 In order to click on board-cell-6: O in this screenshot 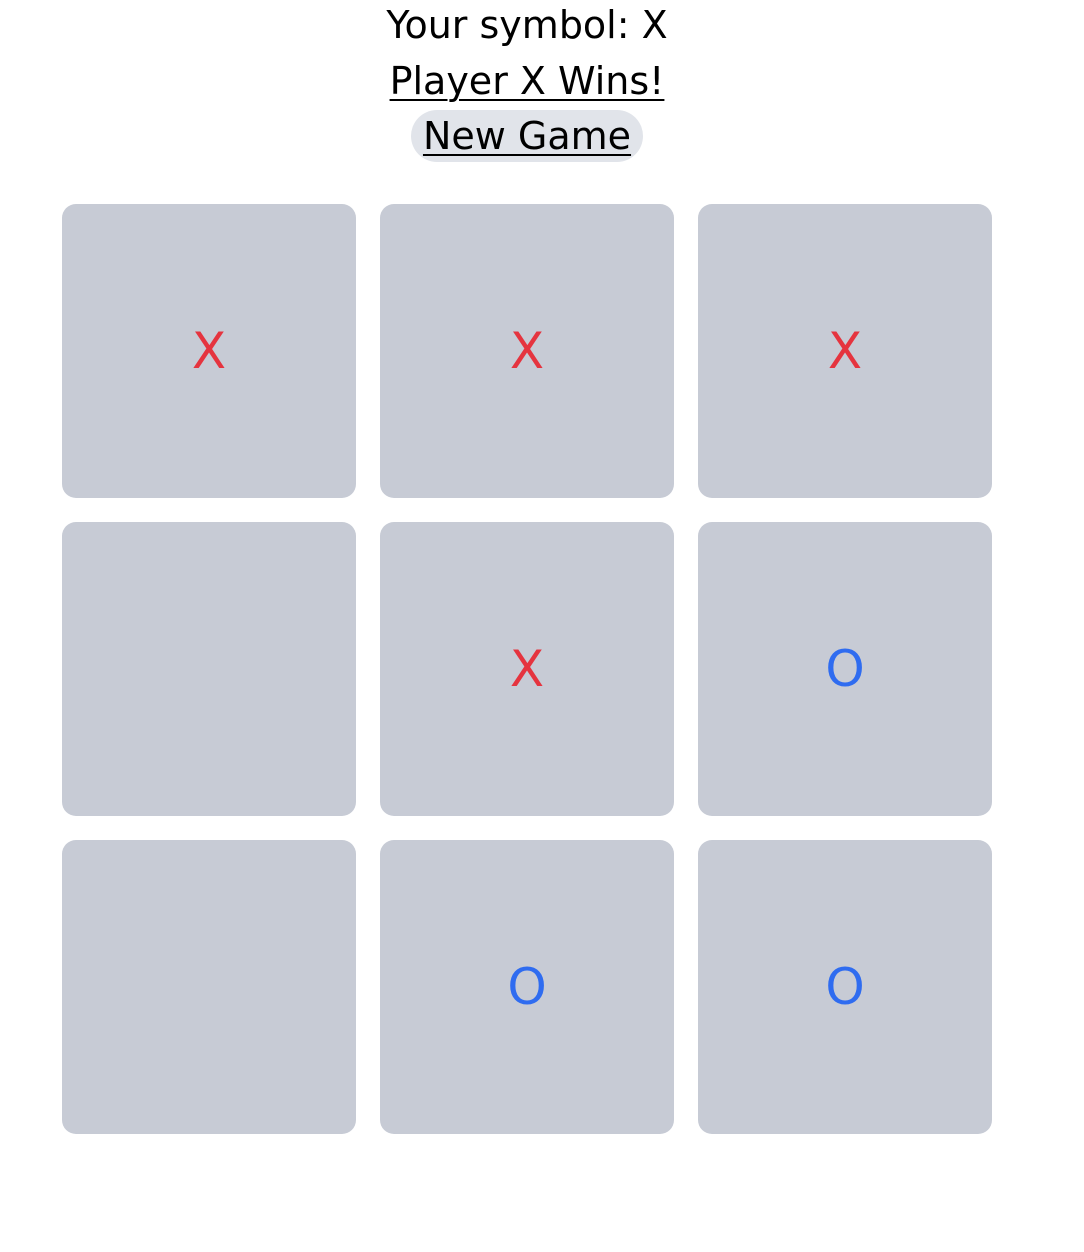, I will do `click(845, 669)`.